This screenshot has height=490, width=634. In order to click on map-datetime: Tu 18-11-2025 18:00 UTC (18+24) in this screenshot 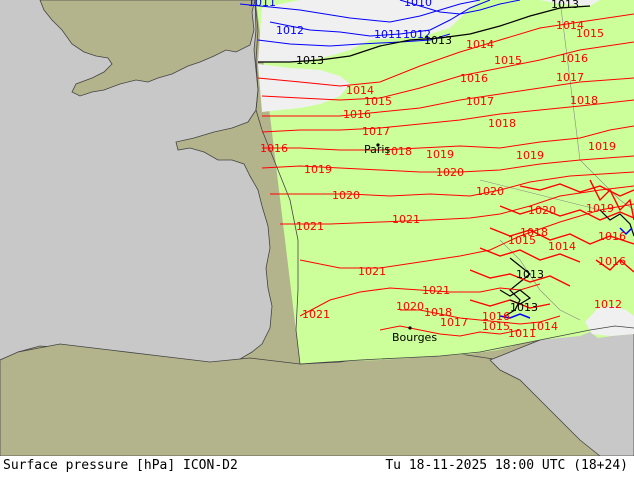, I will do `click(506, 465)`.